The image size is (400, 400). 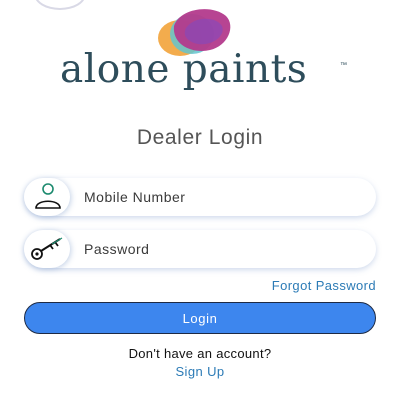 What do you see at coordinates (324, 285) in the screenshot?
I see `forgot-password-link: Forgot Password` at bounding box center [324, 285].